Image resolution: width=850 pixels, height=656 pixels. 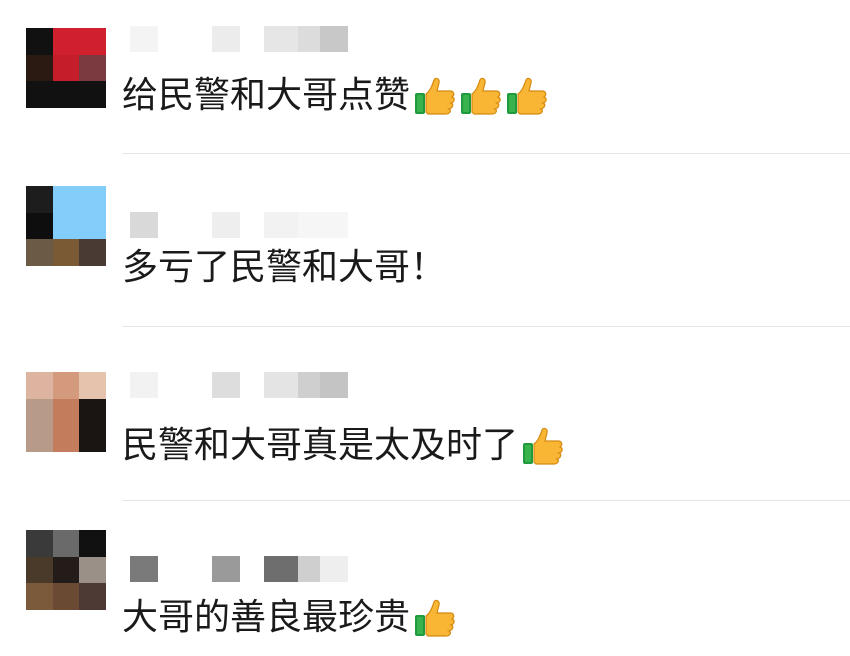 I want to click on comment-text: 民警和大哥真是太及时了, so click(x=343, y=446).